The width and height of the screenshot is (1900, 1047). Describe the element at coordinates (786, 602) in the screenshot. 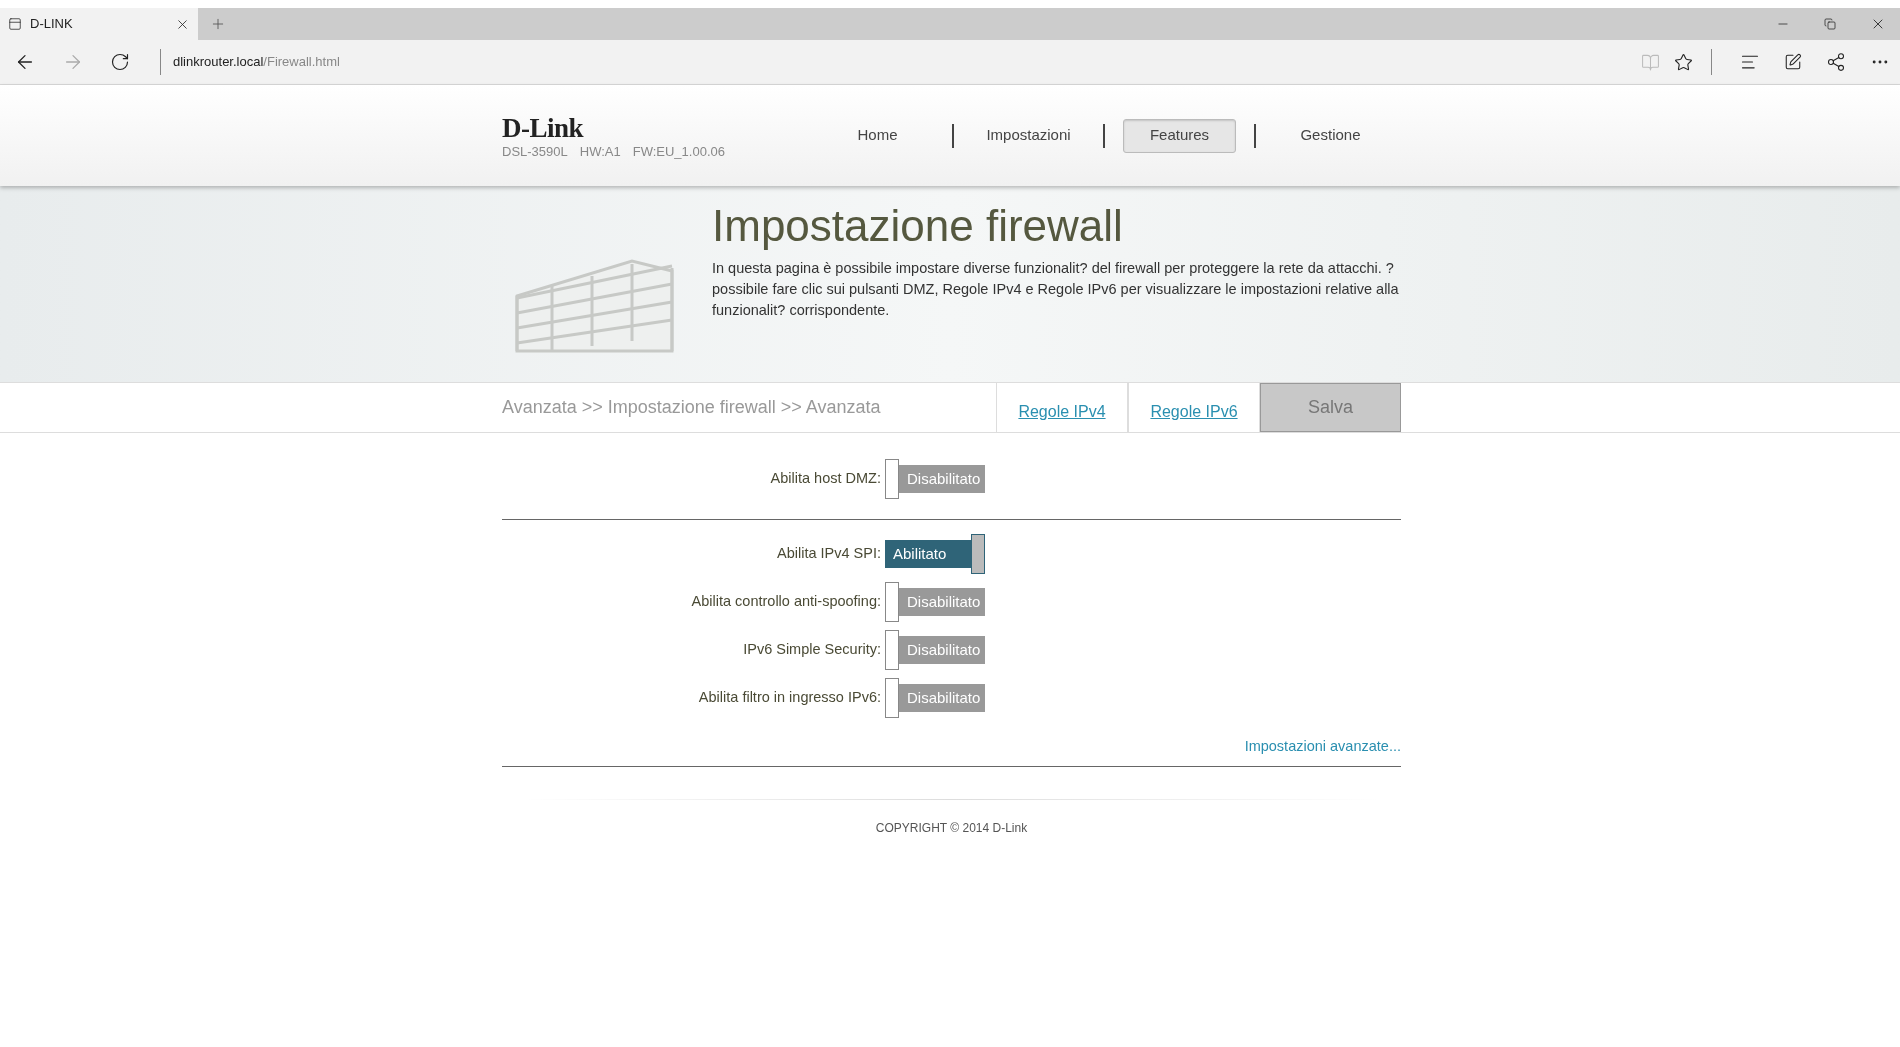

I see `setting-label: Abilita controllo anti-spoofing:` at that location.